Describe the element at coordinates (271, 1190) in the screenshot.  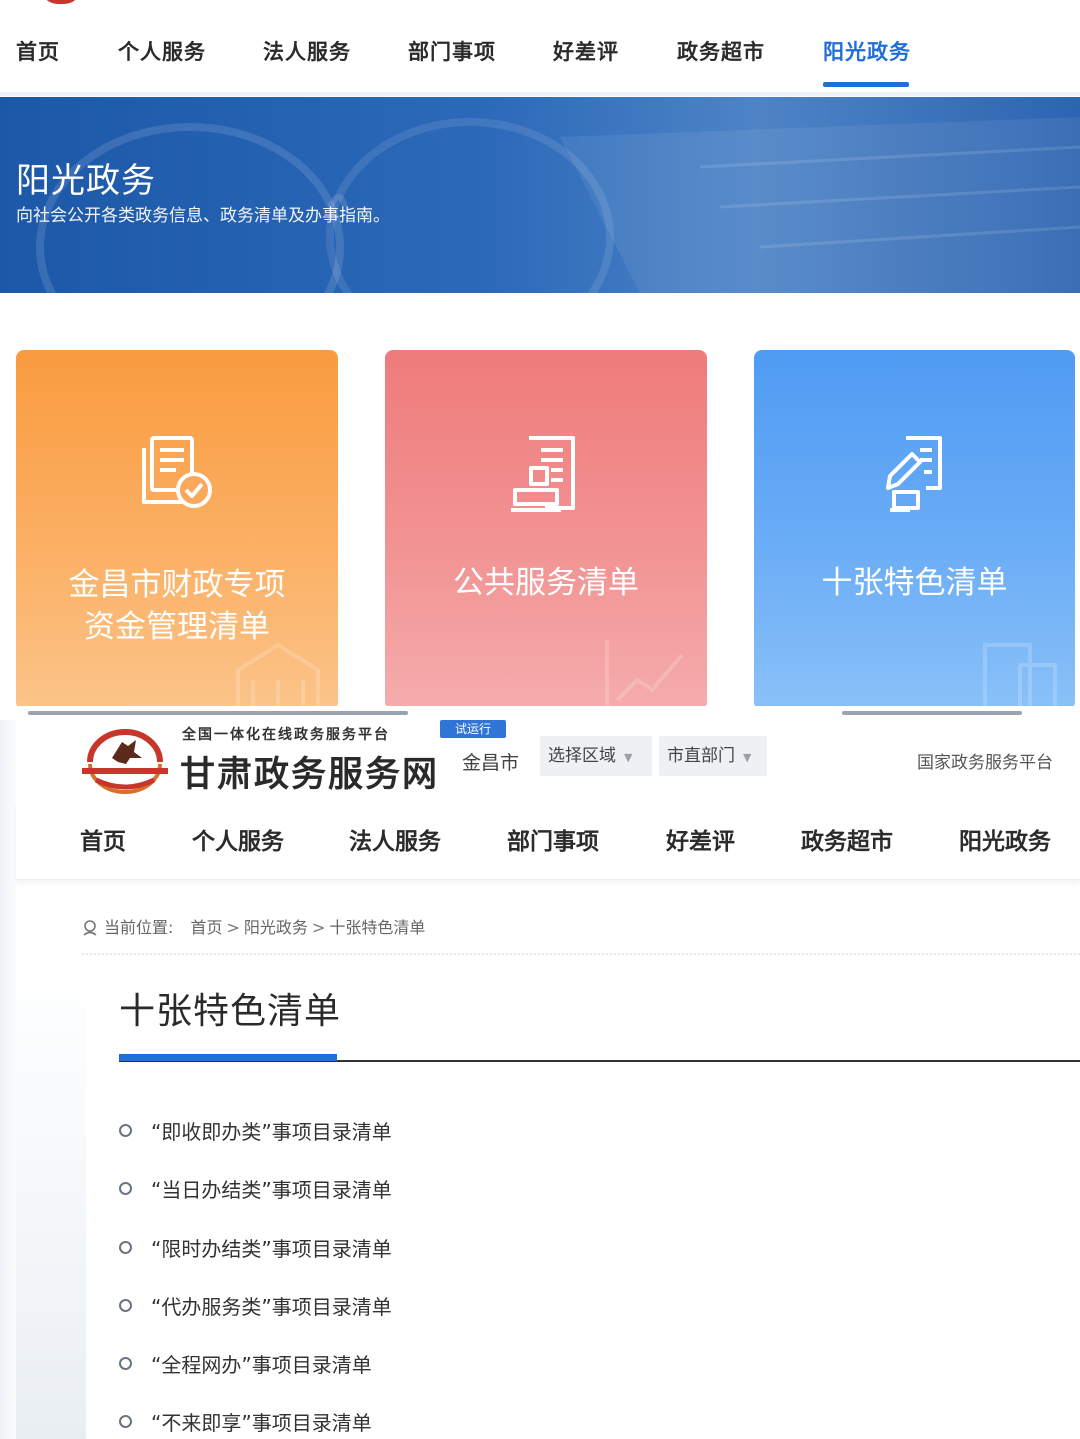
I see `list-item-label: “当日办结类”事项目录清单` at that location.